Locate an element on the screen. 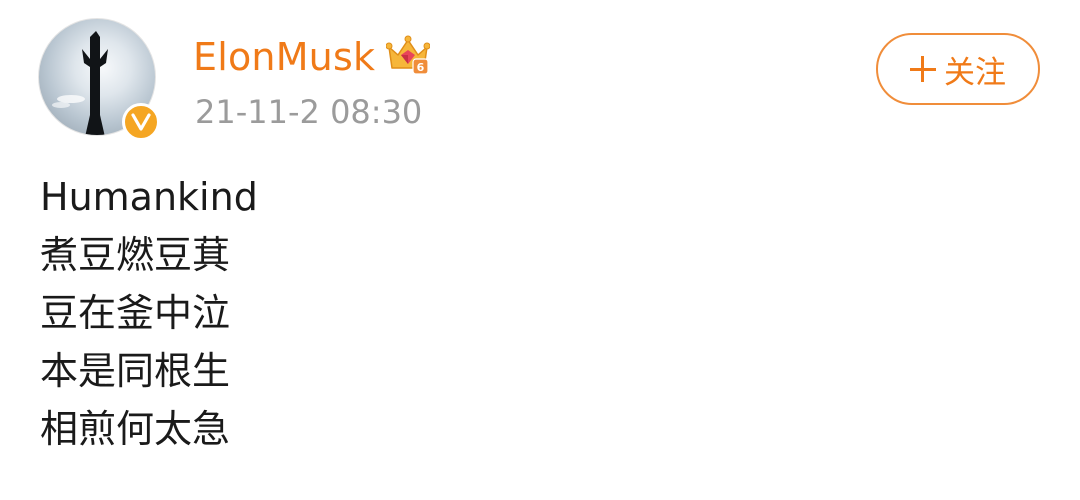 This screenshot has width=1080, height=500. post-line: 相煎何太急 is located at coordinates (135, 429).